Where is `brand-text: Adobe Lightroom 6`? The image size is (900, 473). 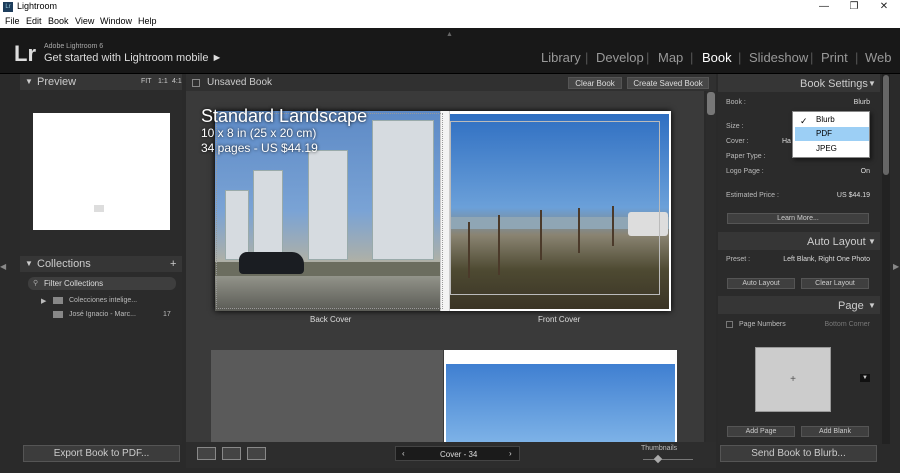
brand-text: Adobe Lightroom 6 is located at coordinates (74, 46).